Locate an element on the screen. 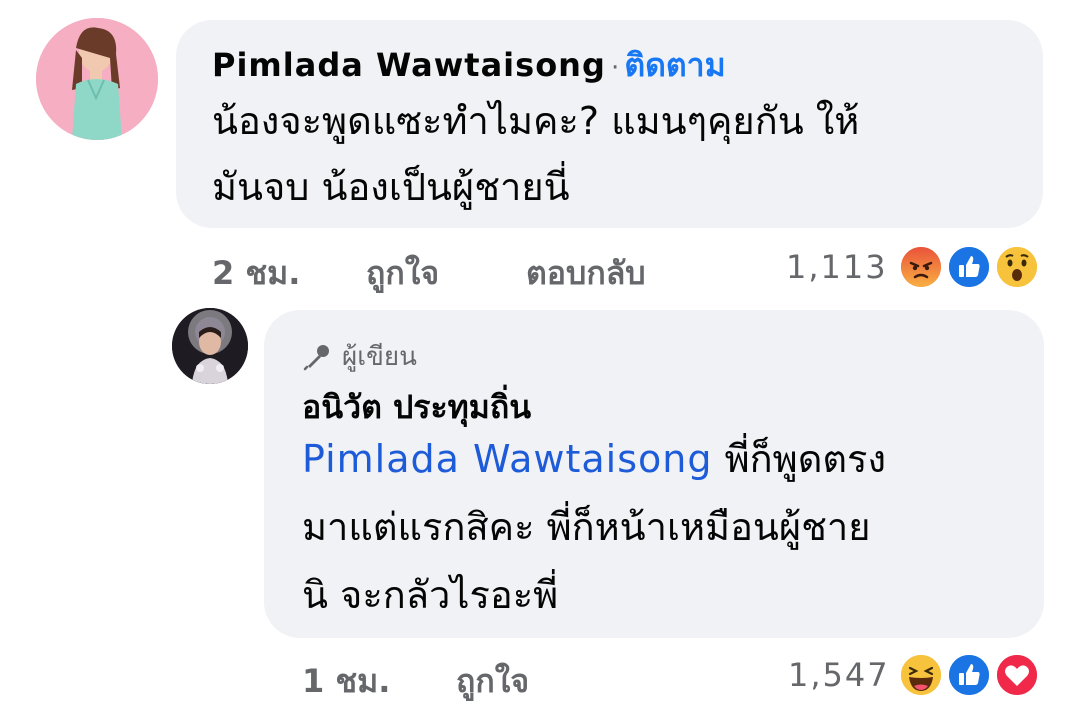 The image size is (1080, 707). reaction-count: 1,547 is located at coordinates (839, 675).